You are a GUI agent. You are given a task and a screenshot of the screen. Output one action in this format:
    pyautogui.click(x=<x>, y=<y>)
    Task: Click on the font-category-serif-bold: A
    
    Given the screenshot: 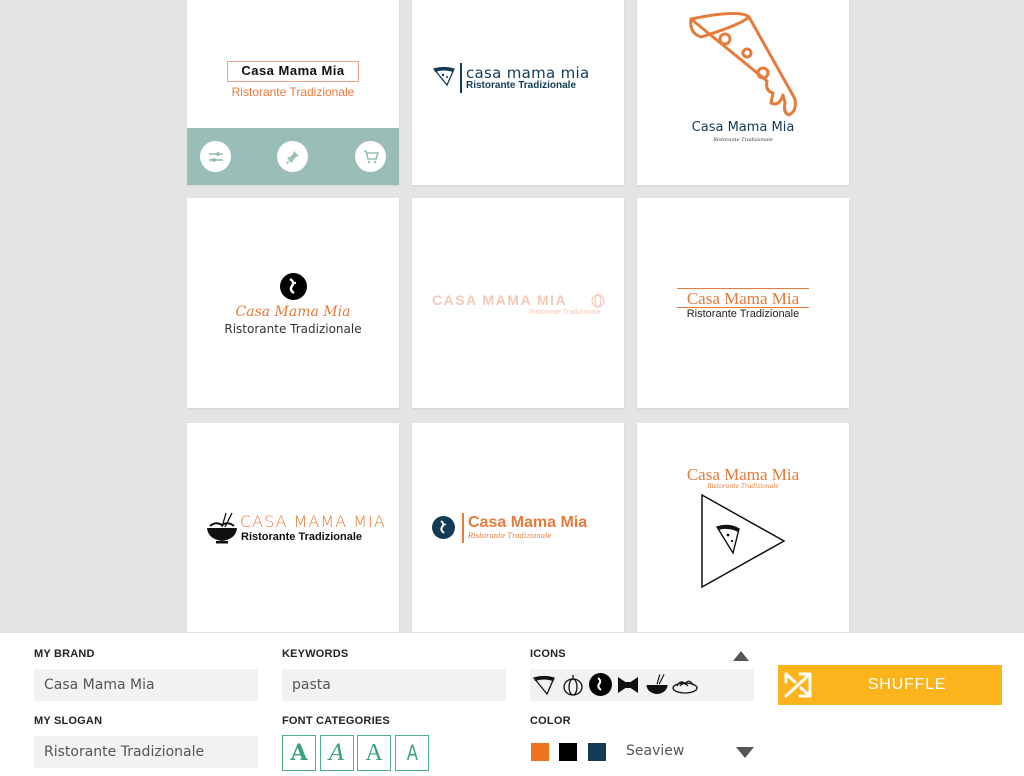 What is the action you would take?
    pyautogui.click(x=299, y=753)
    